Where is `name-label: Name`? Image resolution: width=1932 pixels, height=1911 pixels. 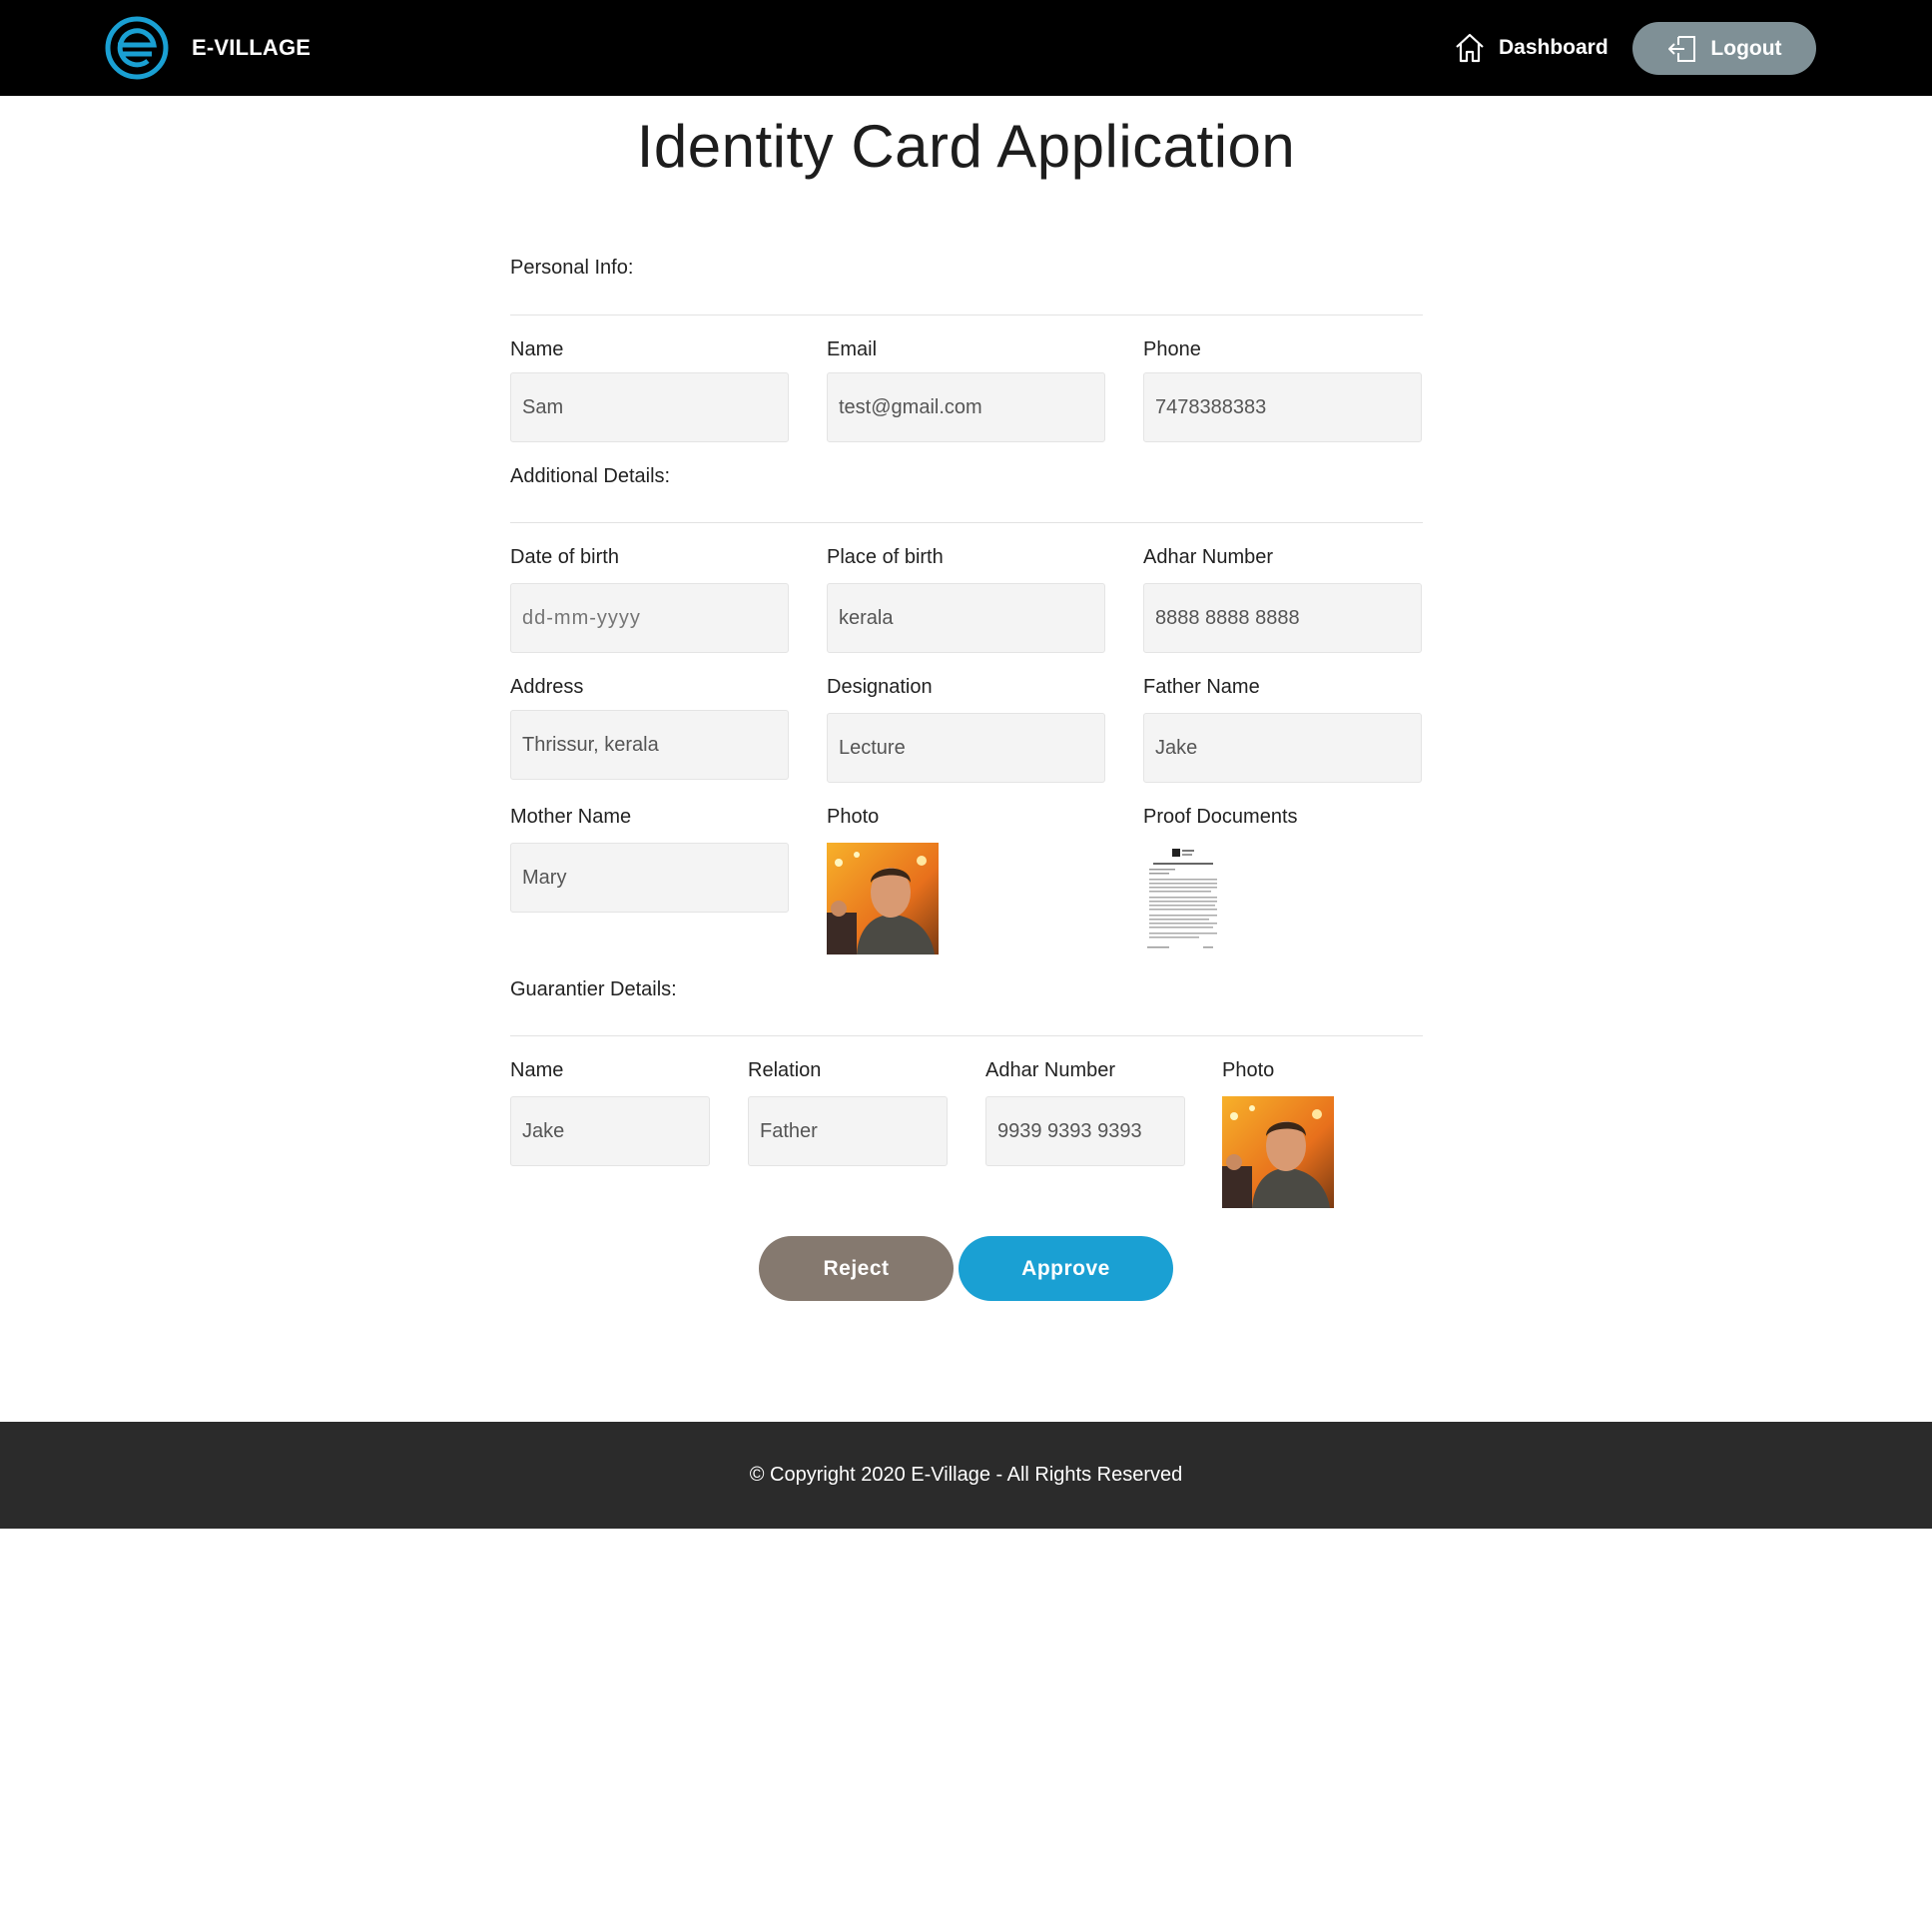 name-label: Name is located at coordinates (537, 349).